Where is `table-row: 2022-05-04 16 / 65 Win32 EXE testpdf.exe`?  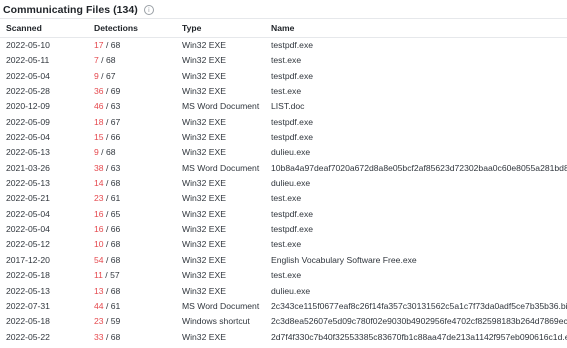 table-row: 2022-05-04 16 / 65 Win32 EXE testpdf.exe is located at coordinates (283, 214).